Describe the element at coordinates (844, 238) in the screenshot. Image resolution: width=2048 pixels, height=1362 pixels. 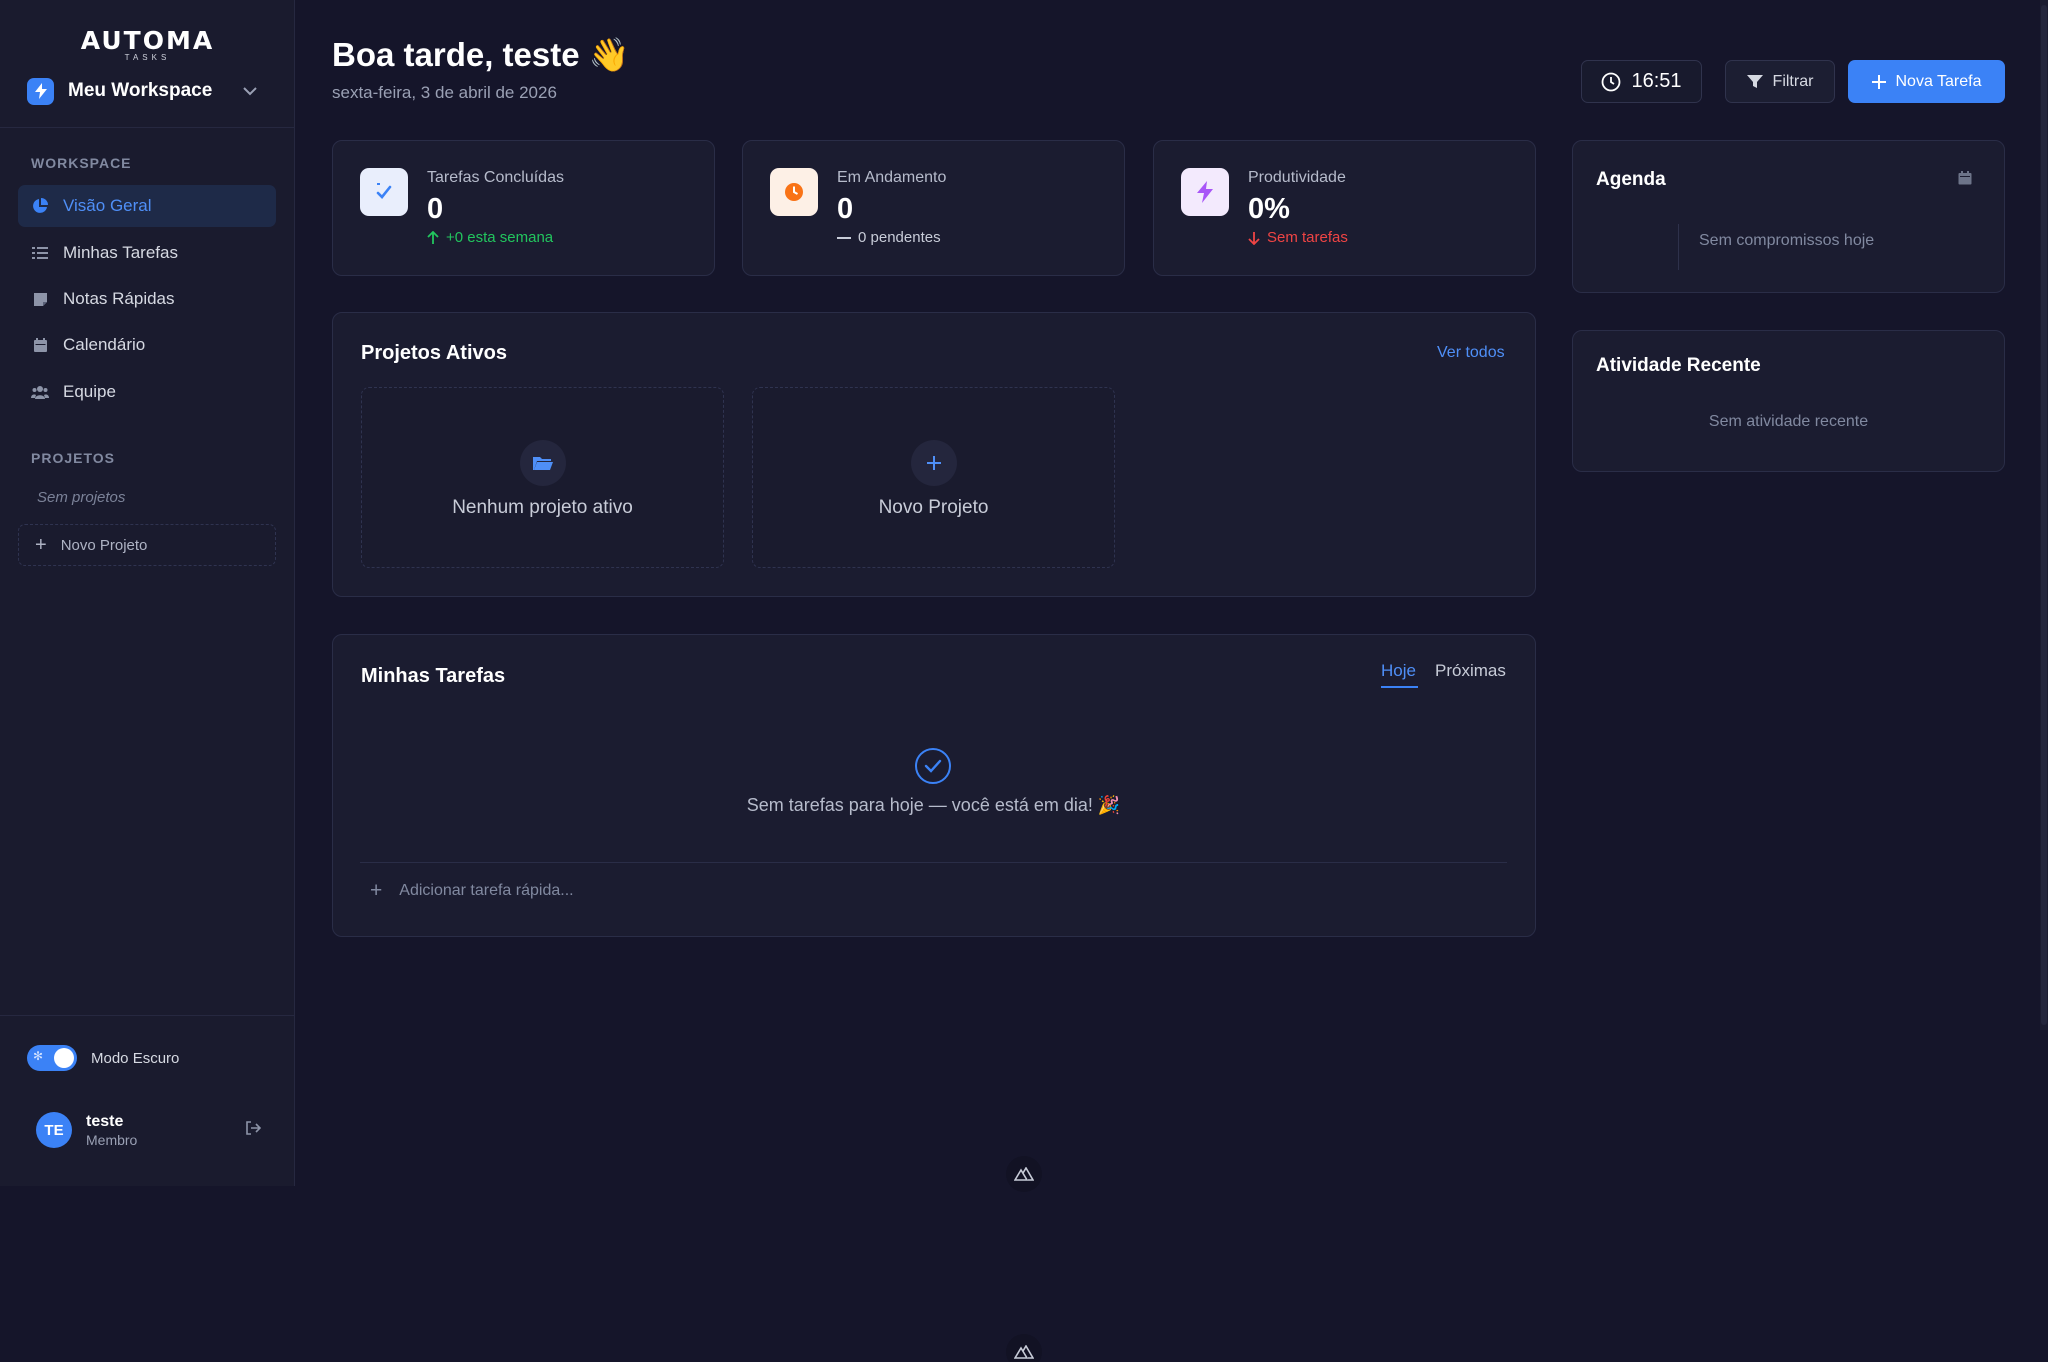
I see `dash-icon` at that location.